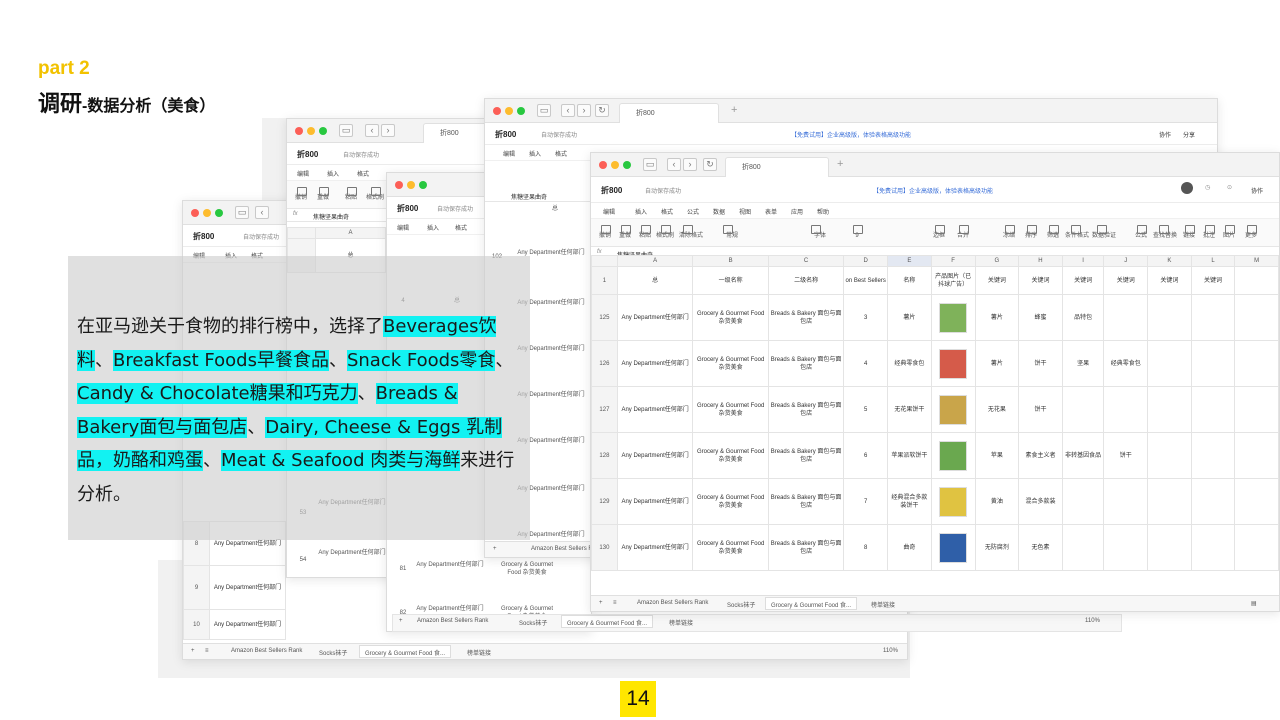 Image resolution: width=1280 pixels, height=720 pixels. I want to click on grid-cell: 4, so click(866, 363).